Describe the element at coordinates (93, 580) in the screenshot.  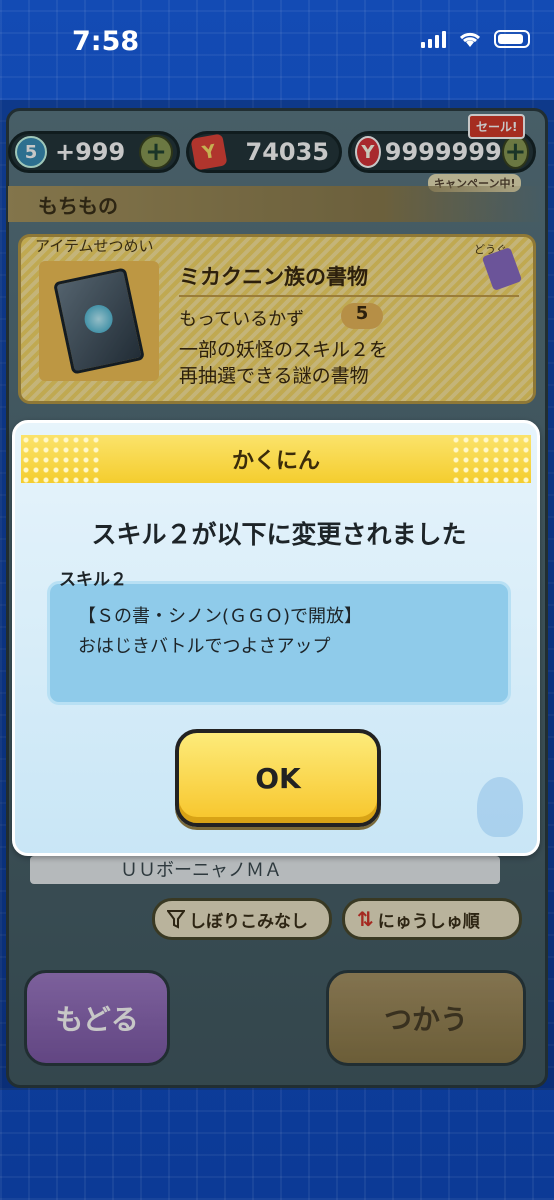
I see `skill-label: スキル２` at that location.